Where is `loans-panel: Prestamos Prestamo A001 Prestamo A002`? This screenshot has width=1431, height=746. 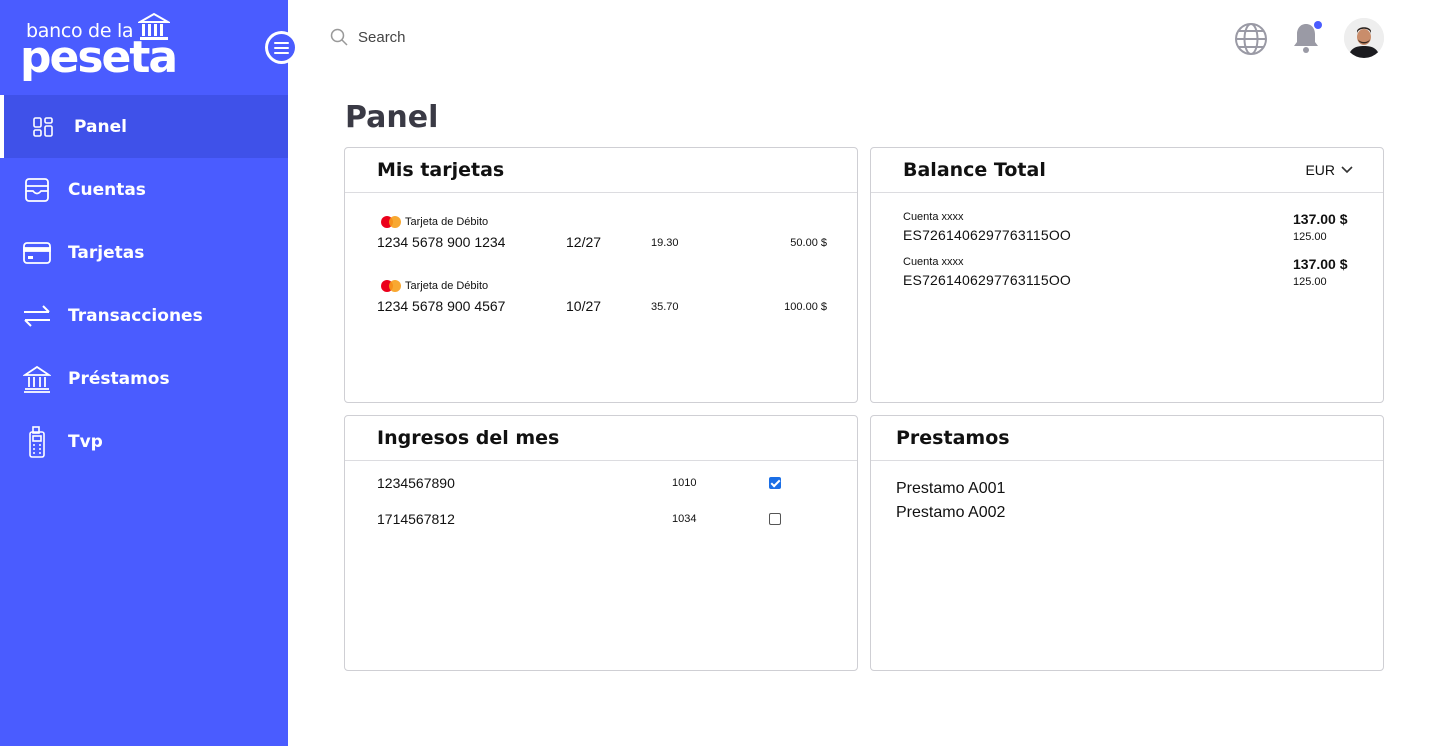 loans-panel: Prestamos Prestamo A001 Prestamo A002 is located at coordinates (1127, 543).